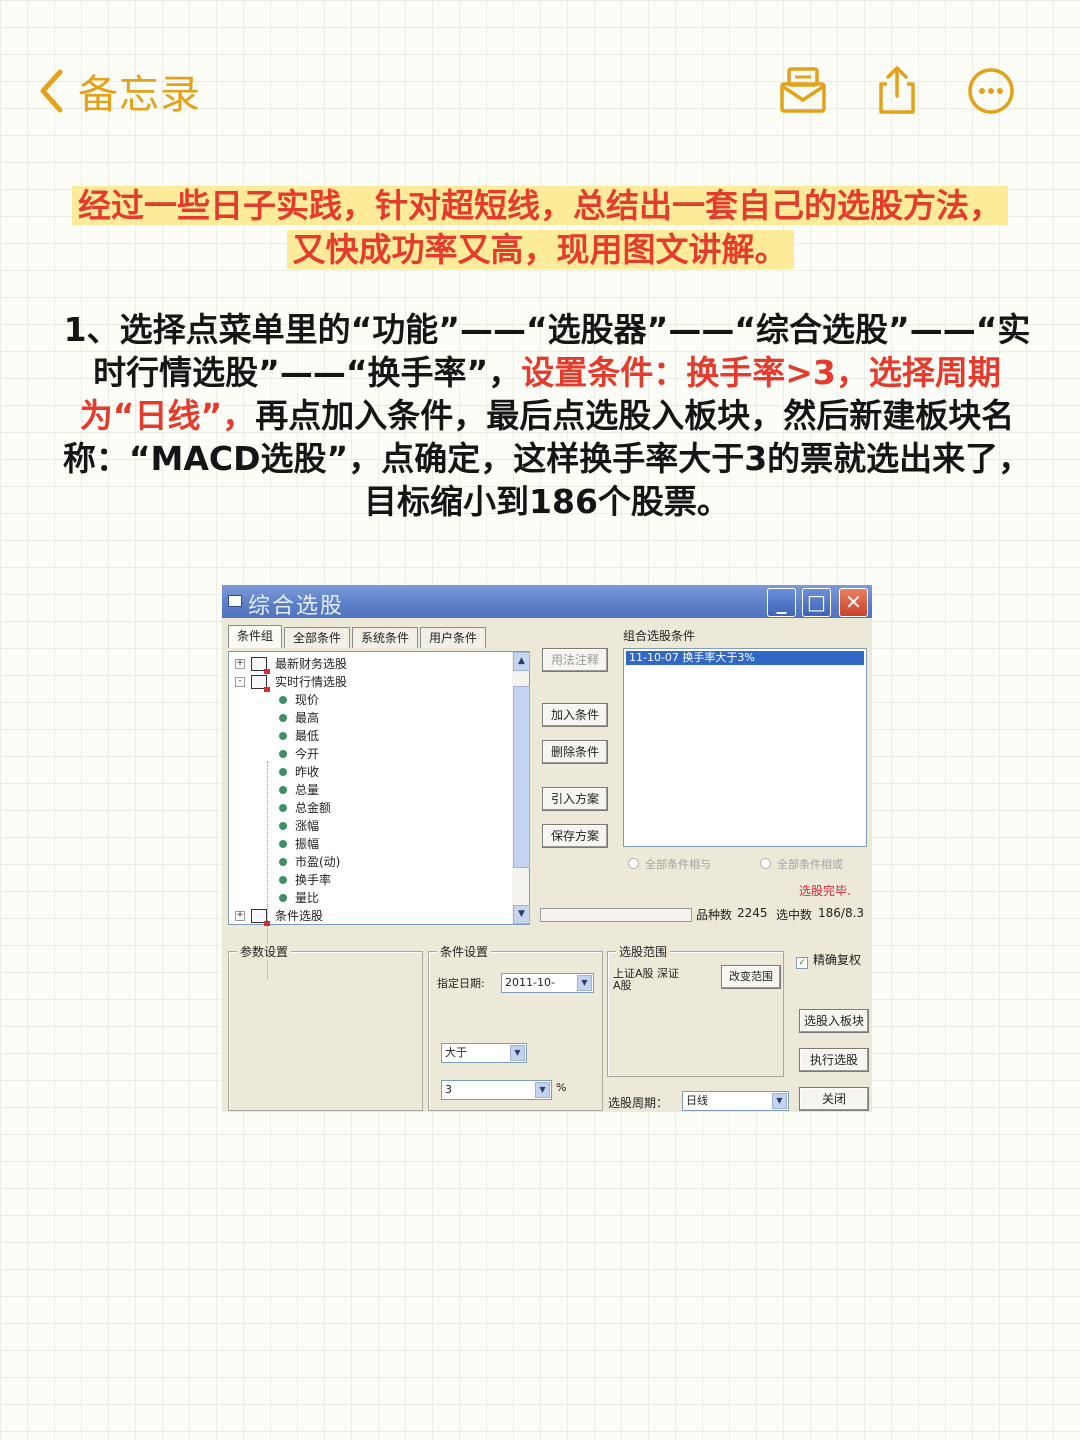  What do you see at coordinates (816, 602) in the screenshot?
I see `maximize-button: □` at bounding box center [816, 602].